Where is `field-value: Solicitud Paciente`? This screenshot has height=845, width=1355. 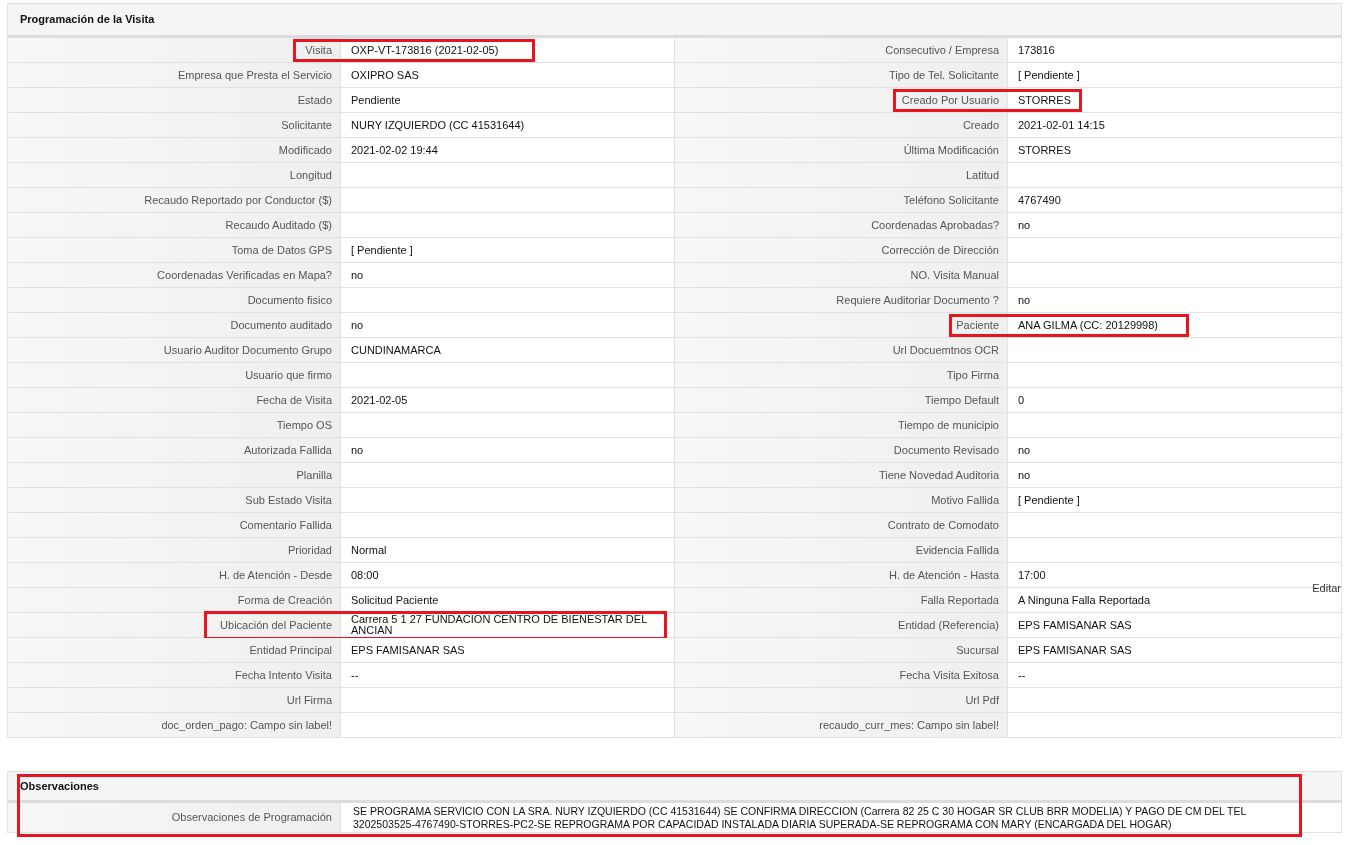
field-value: Solicitud Paciente is located at coordinates (395, 600).